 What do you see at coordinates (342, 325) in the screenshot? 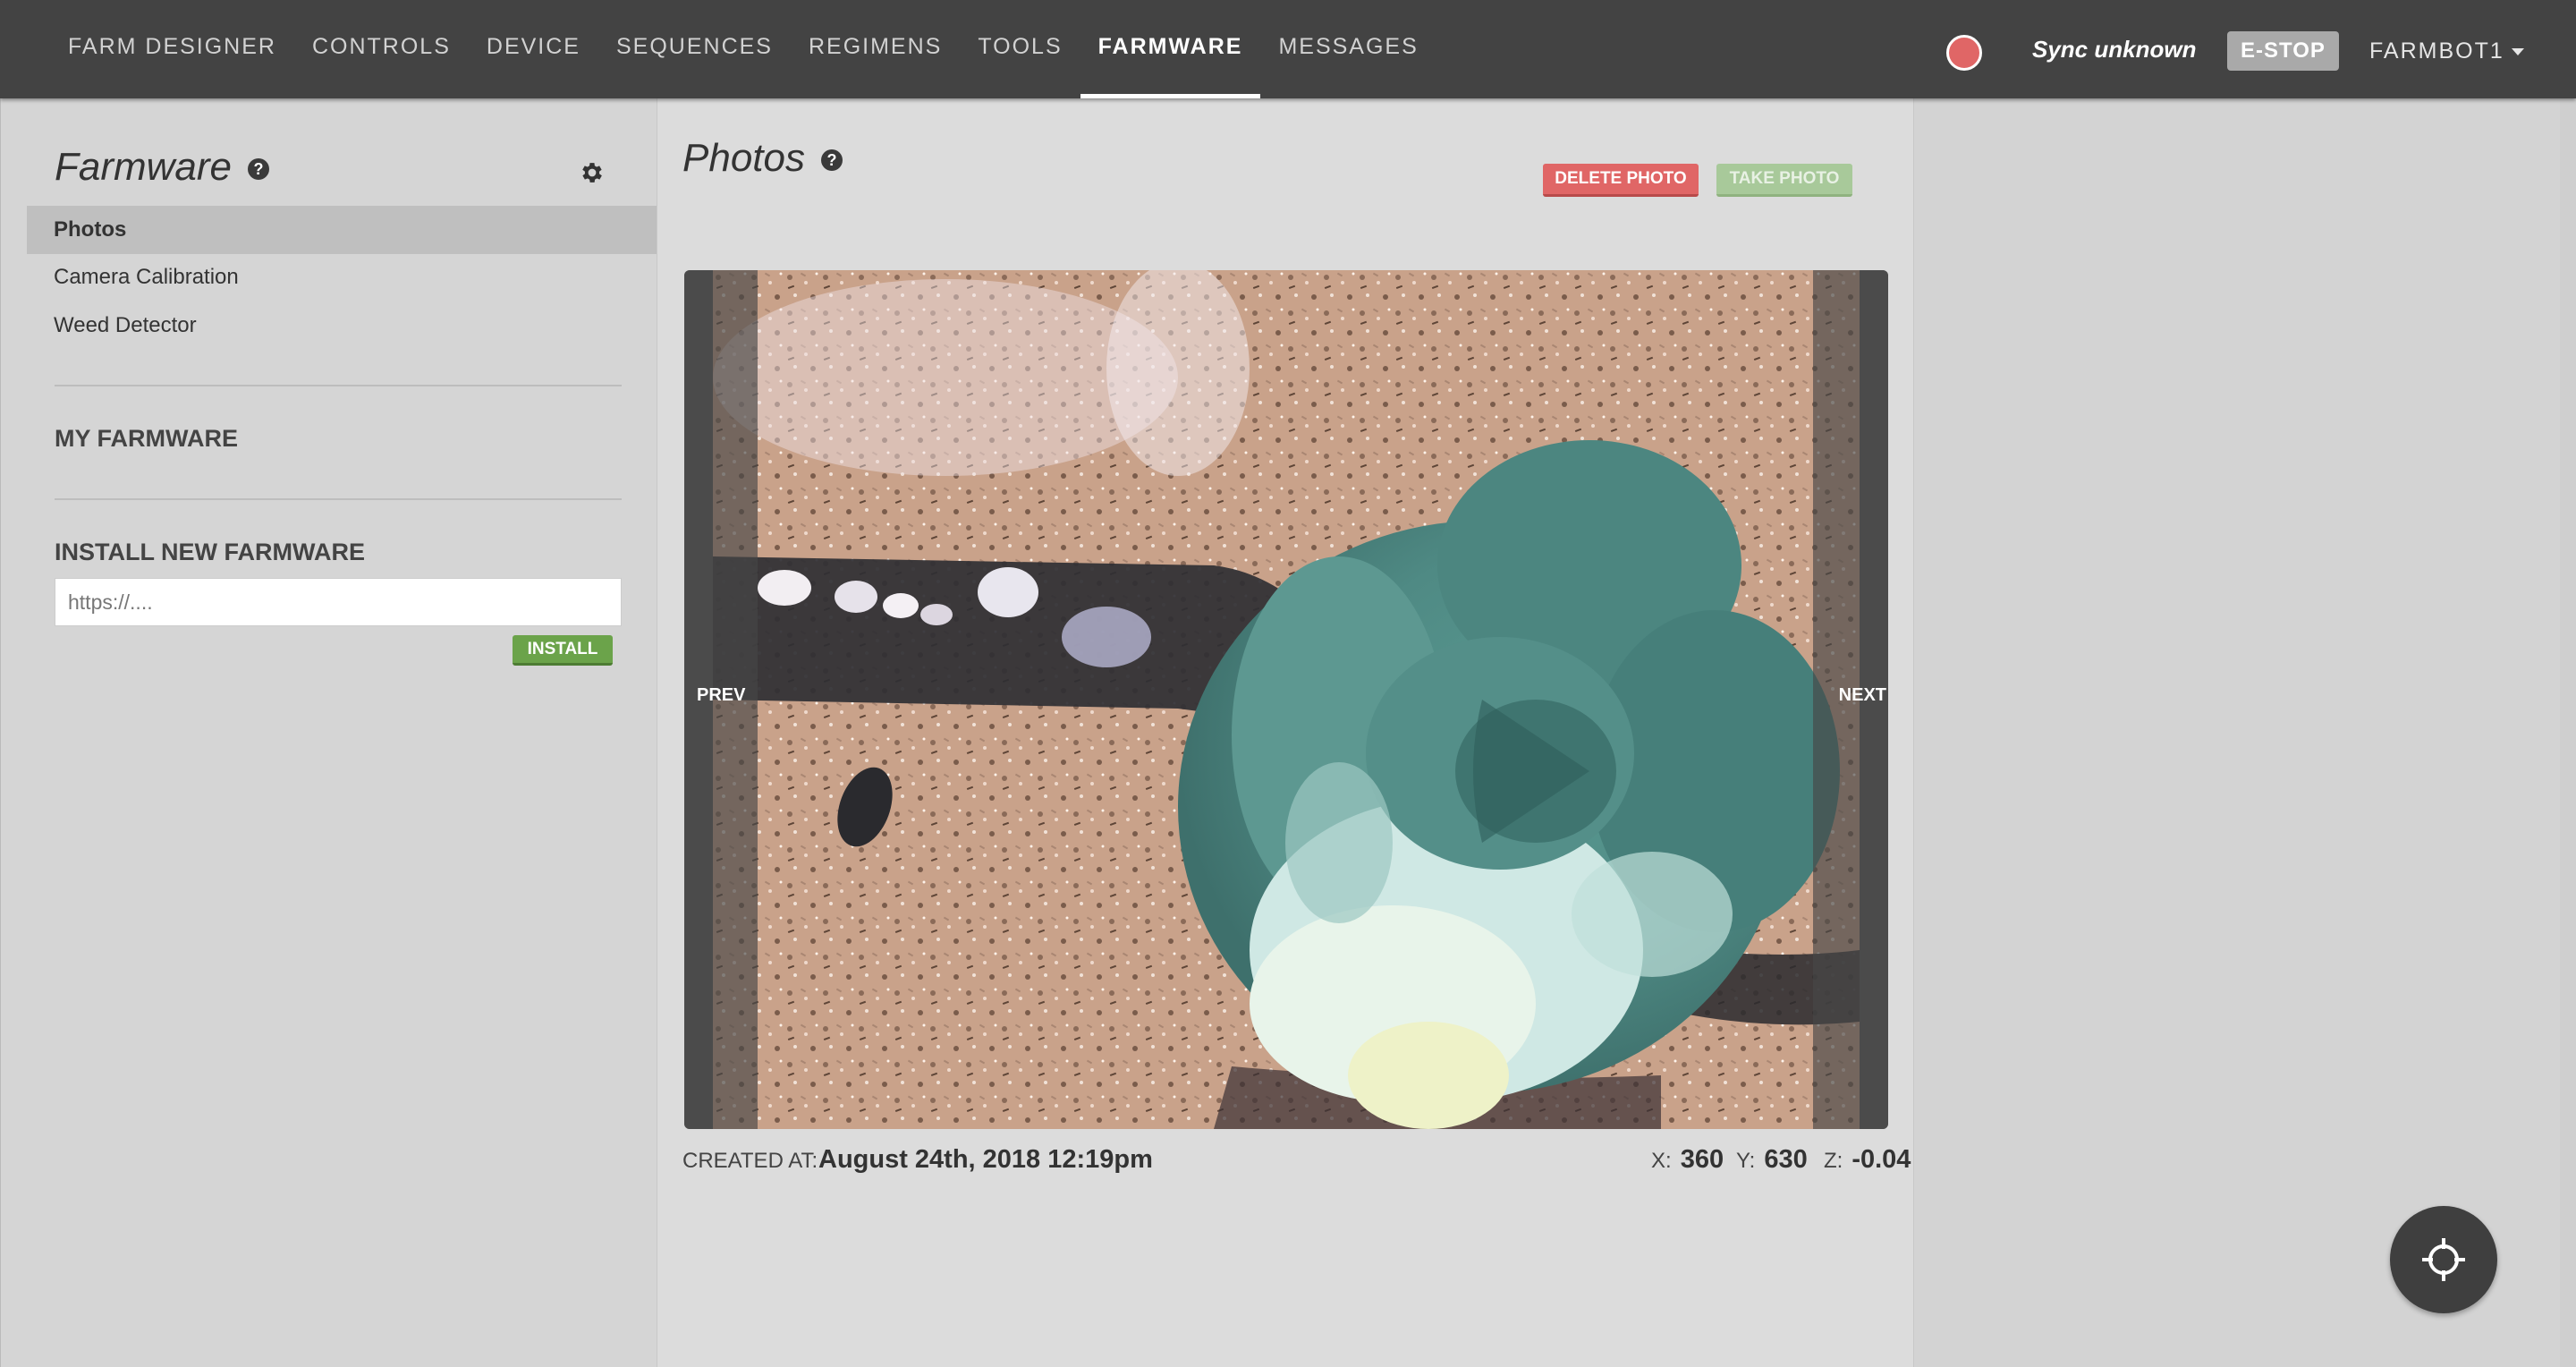
I see `sidebar-item-weed-detector: Weed Detector` at bounding box center [342, 325].